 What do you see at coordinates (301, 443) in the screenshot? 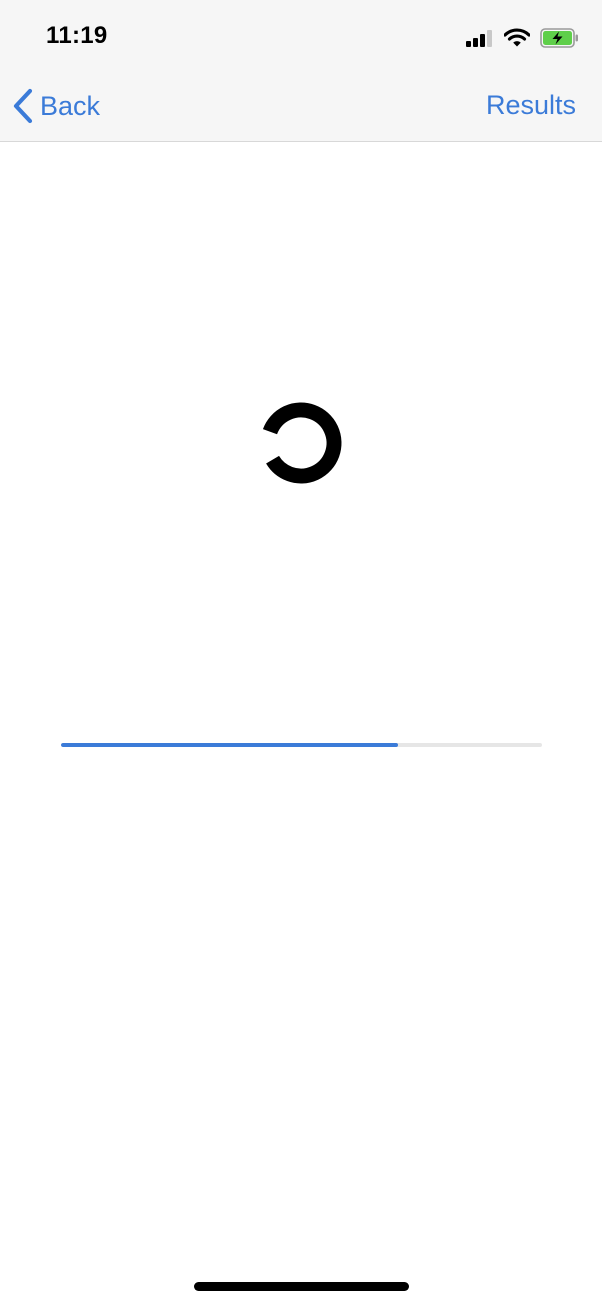
I see `loading-spinner-icon` at bounding box center [301, 443].